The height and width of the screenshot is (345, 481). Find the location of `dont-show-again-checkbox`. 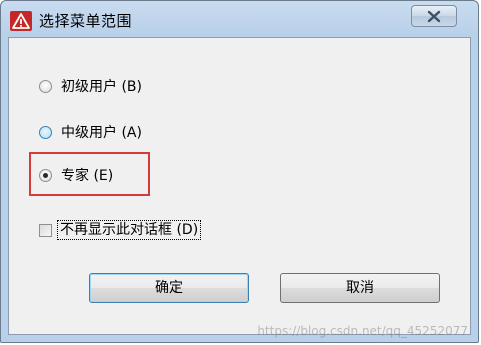

dont-show-again-checkbox is located at coordinates (45, 230).